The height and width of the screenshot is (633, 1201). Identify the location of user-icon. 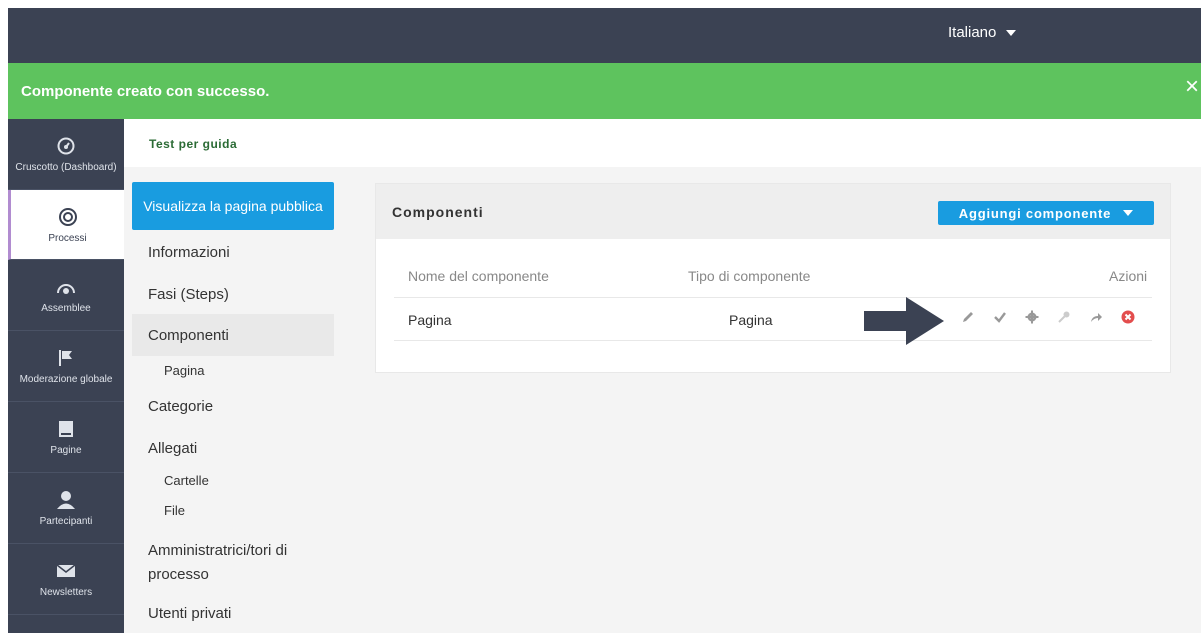
(66, 500).